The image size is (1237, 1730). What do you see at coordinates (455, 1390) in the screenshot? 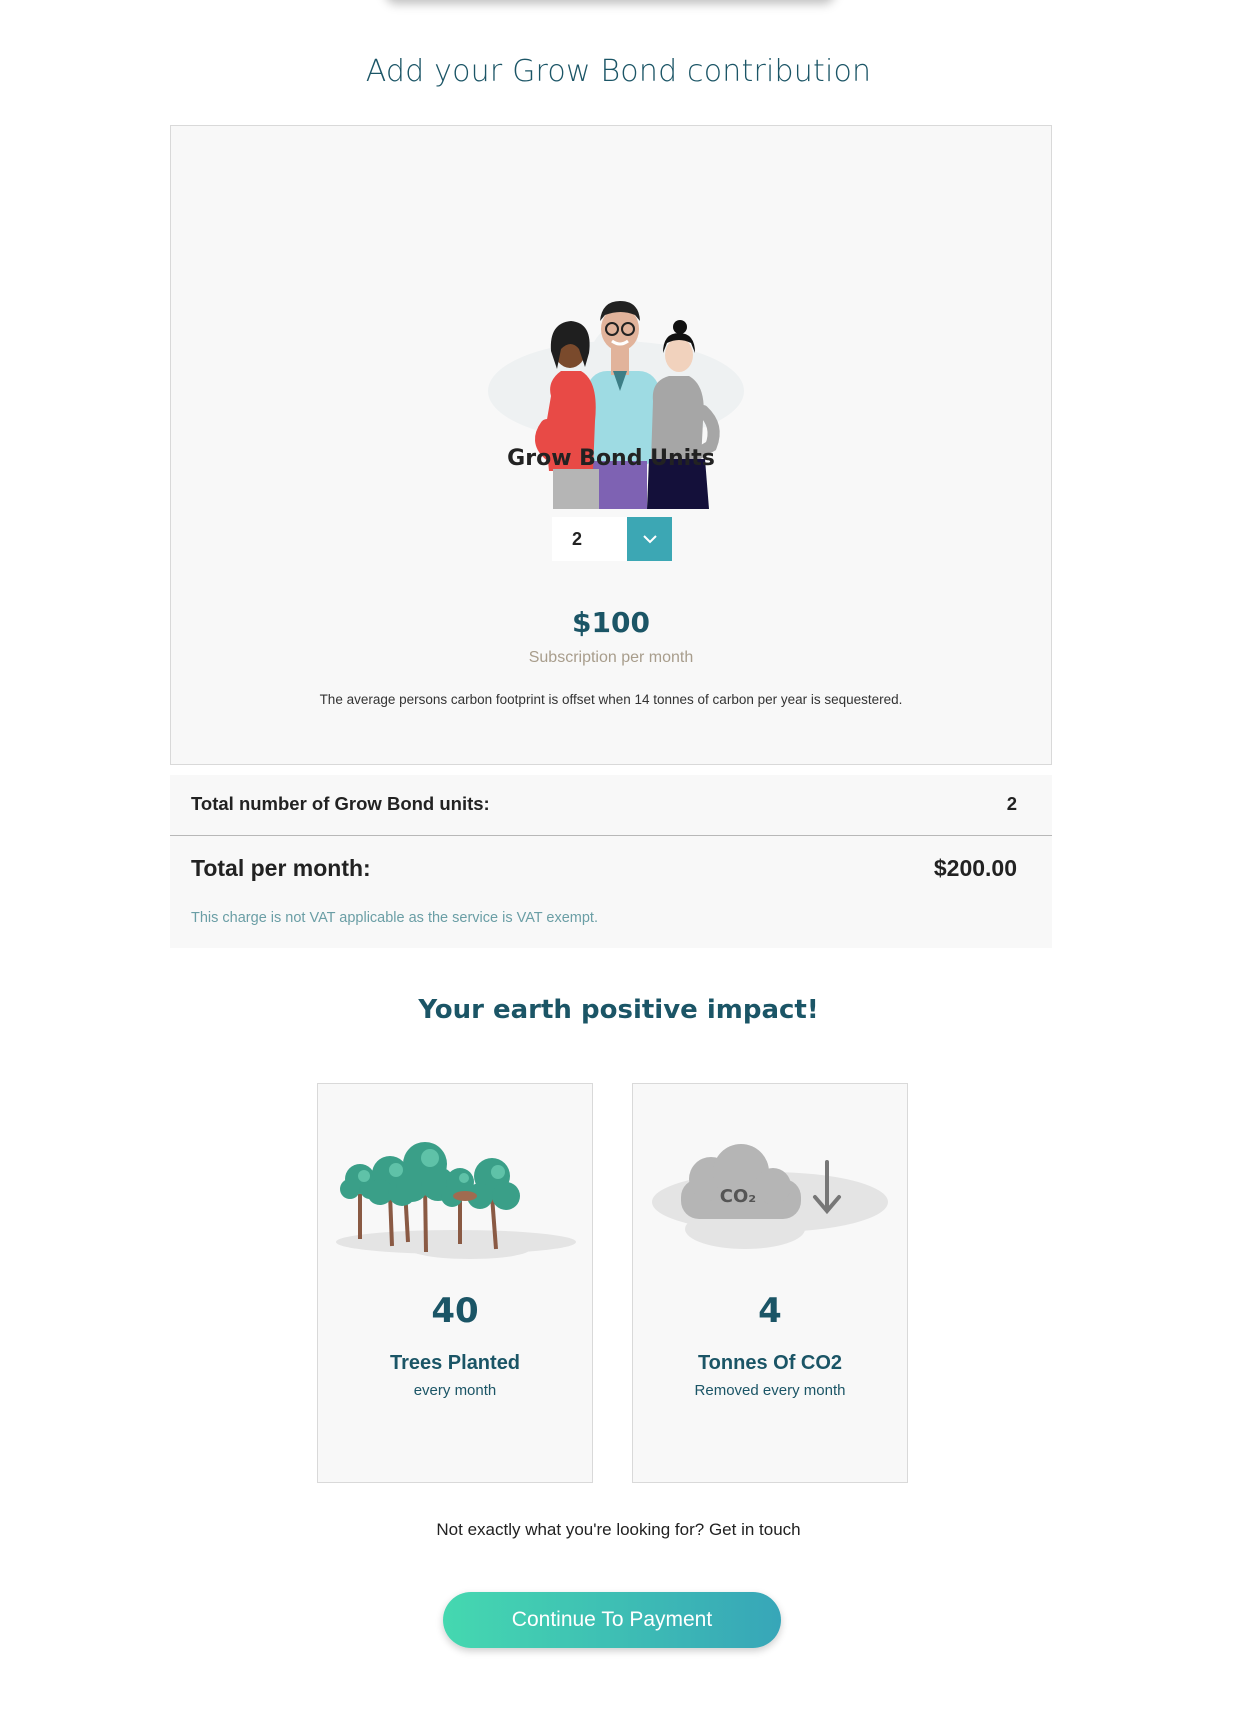
I see `trees-sub: every month` at bounding box center [455, 1390].